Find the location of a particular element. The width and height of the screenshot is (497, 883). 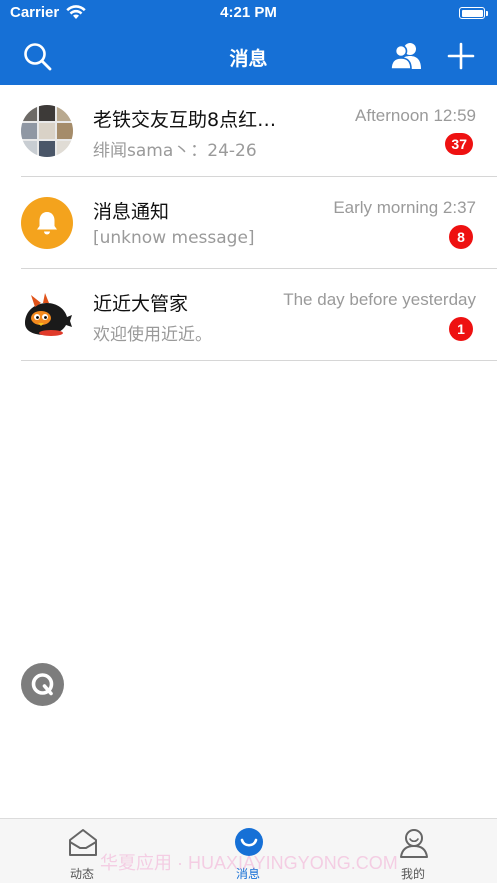

conversation-time: The day before yesterday is located at coordinates (379, 299).